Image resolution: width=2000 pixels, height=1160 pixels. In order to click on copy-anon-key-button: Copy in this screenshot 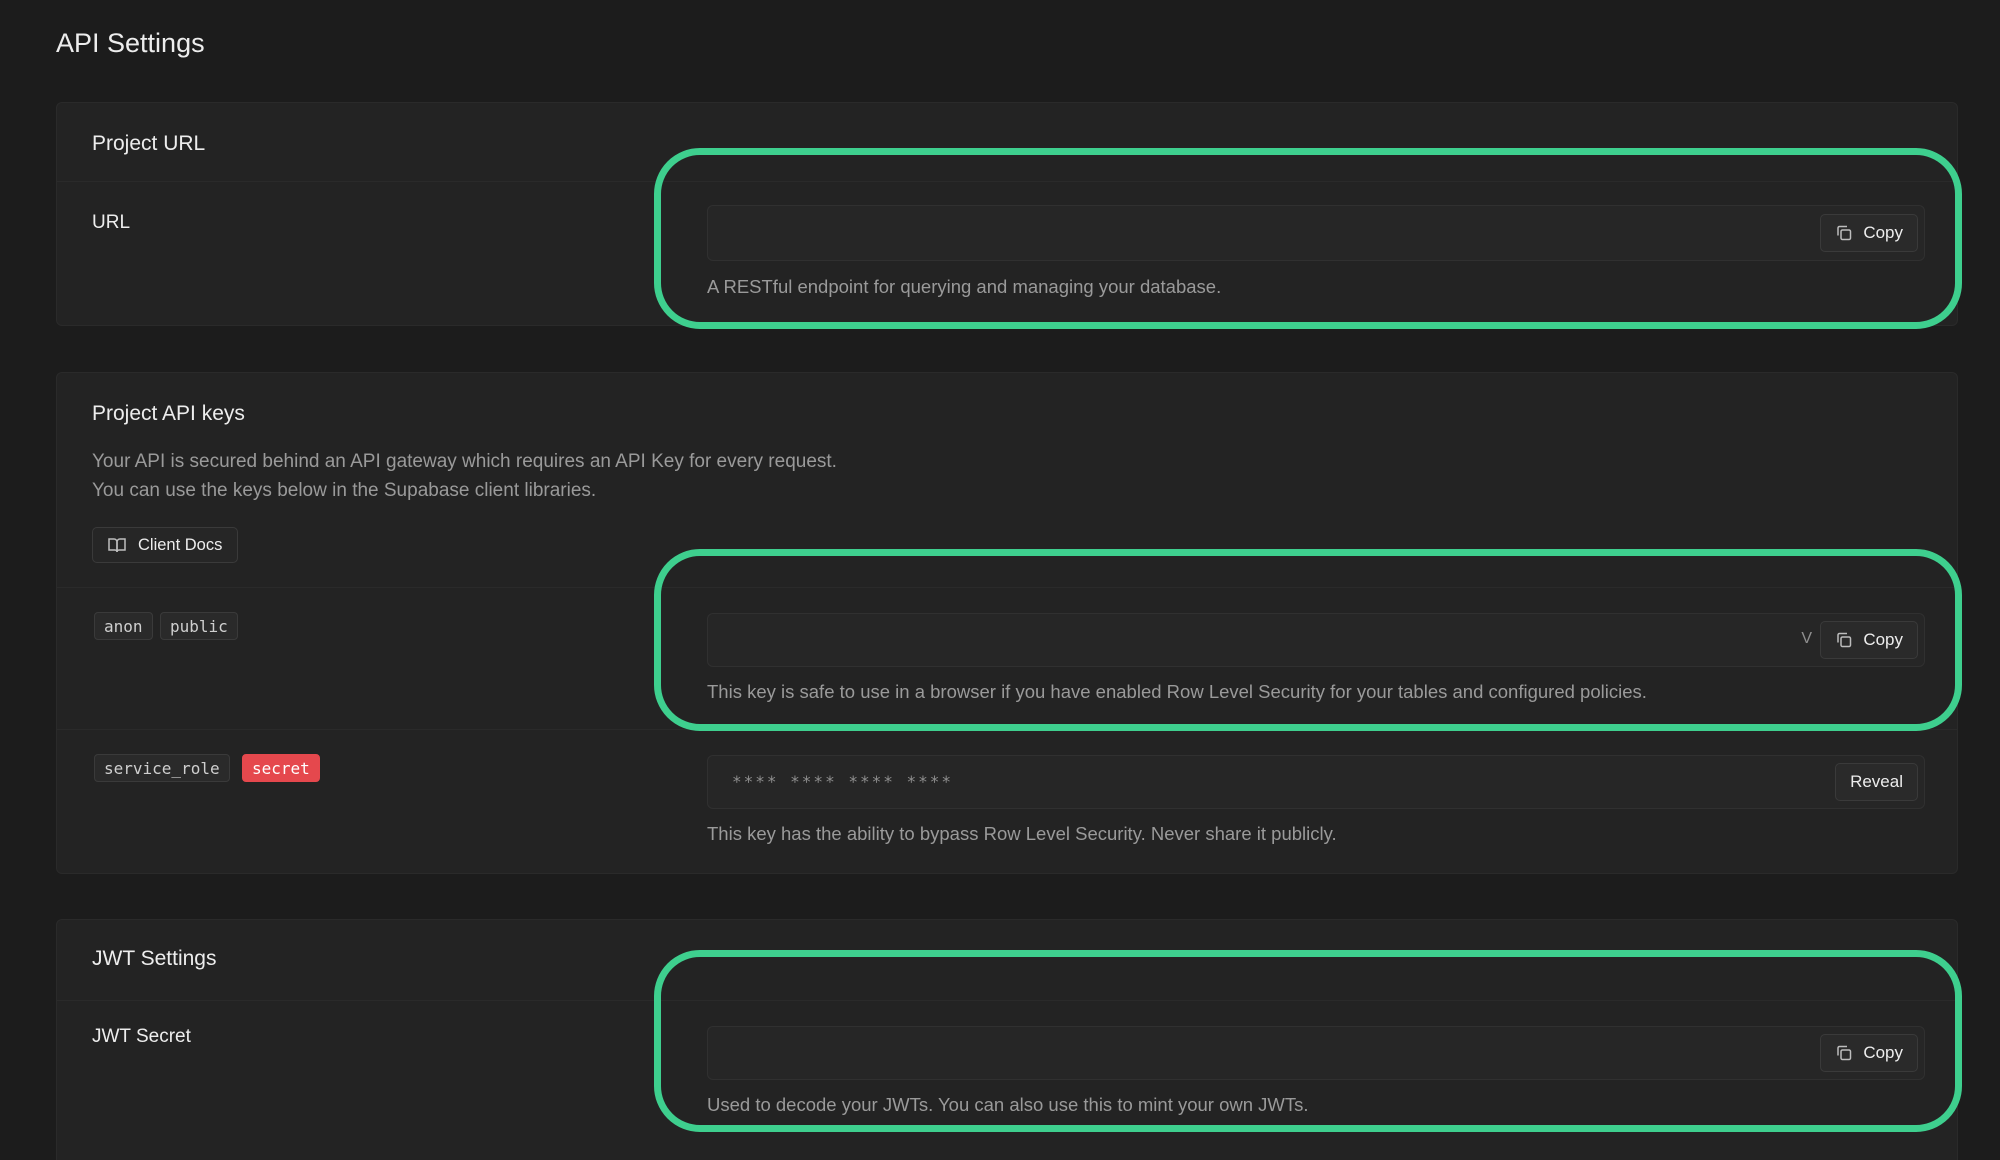, I will do `click(1869, 640)`.